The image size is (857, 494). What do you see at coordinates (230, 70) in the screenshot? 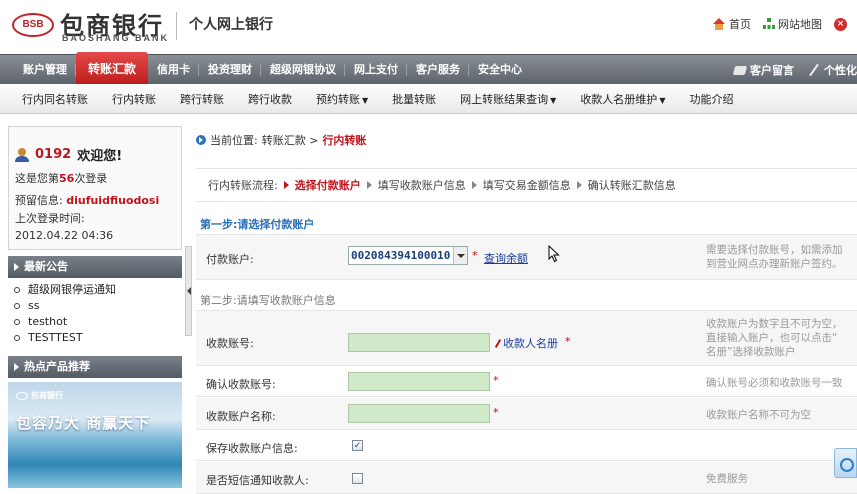
I see `nav-investment: 投资理财` at bounding box center [230, 70].